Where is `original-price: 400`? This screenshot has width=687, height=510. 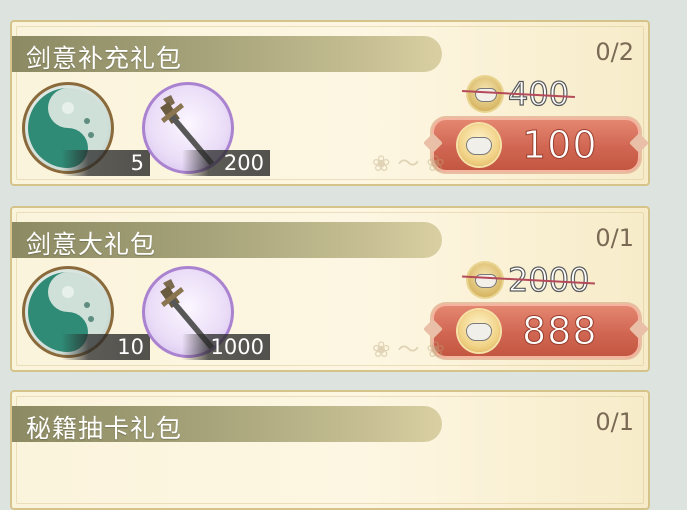 original-price: 400 is located at coordinates (519, 94).